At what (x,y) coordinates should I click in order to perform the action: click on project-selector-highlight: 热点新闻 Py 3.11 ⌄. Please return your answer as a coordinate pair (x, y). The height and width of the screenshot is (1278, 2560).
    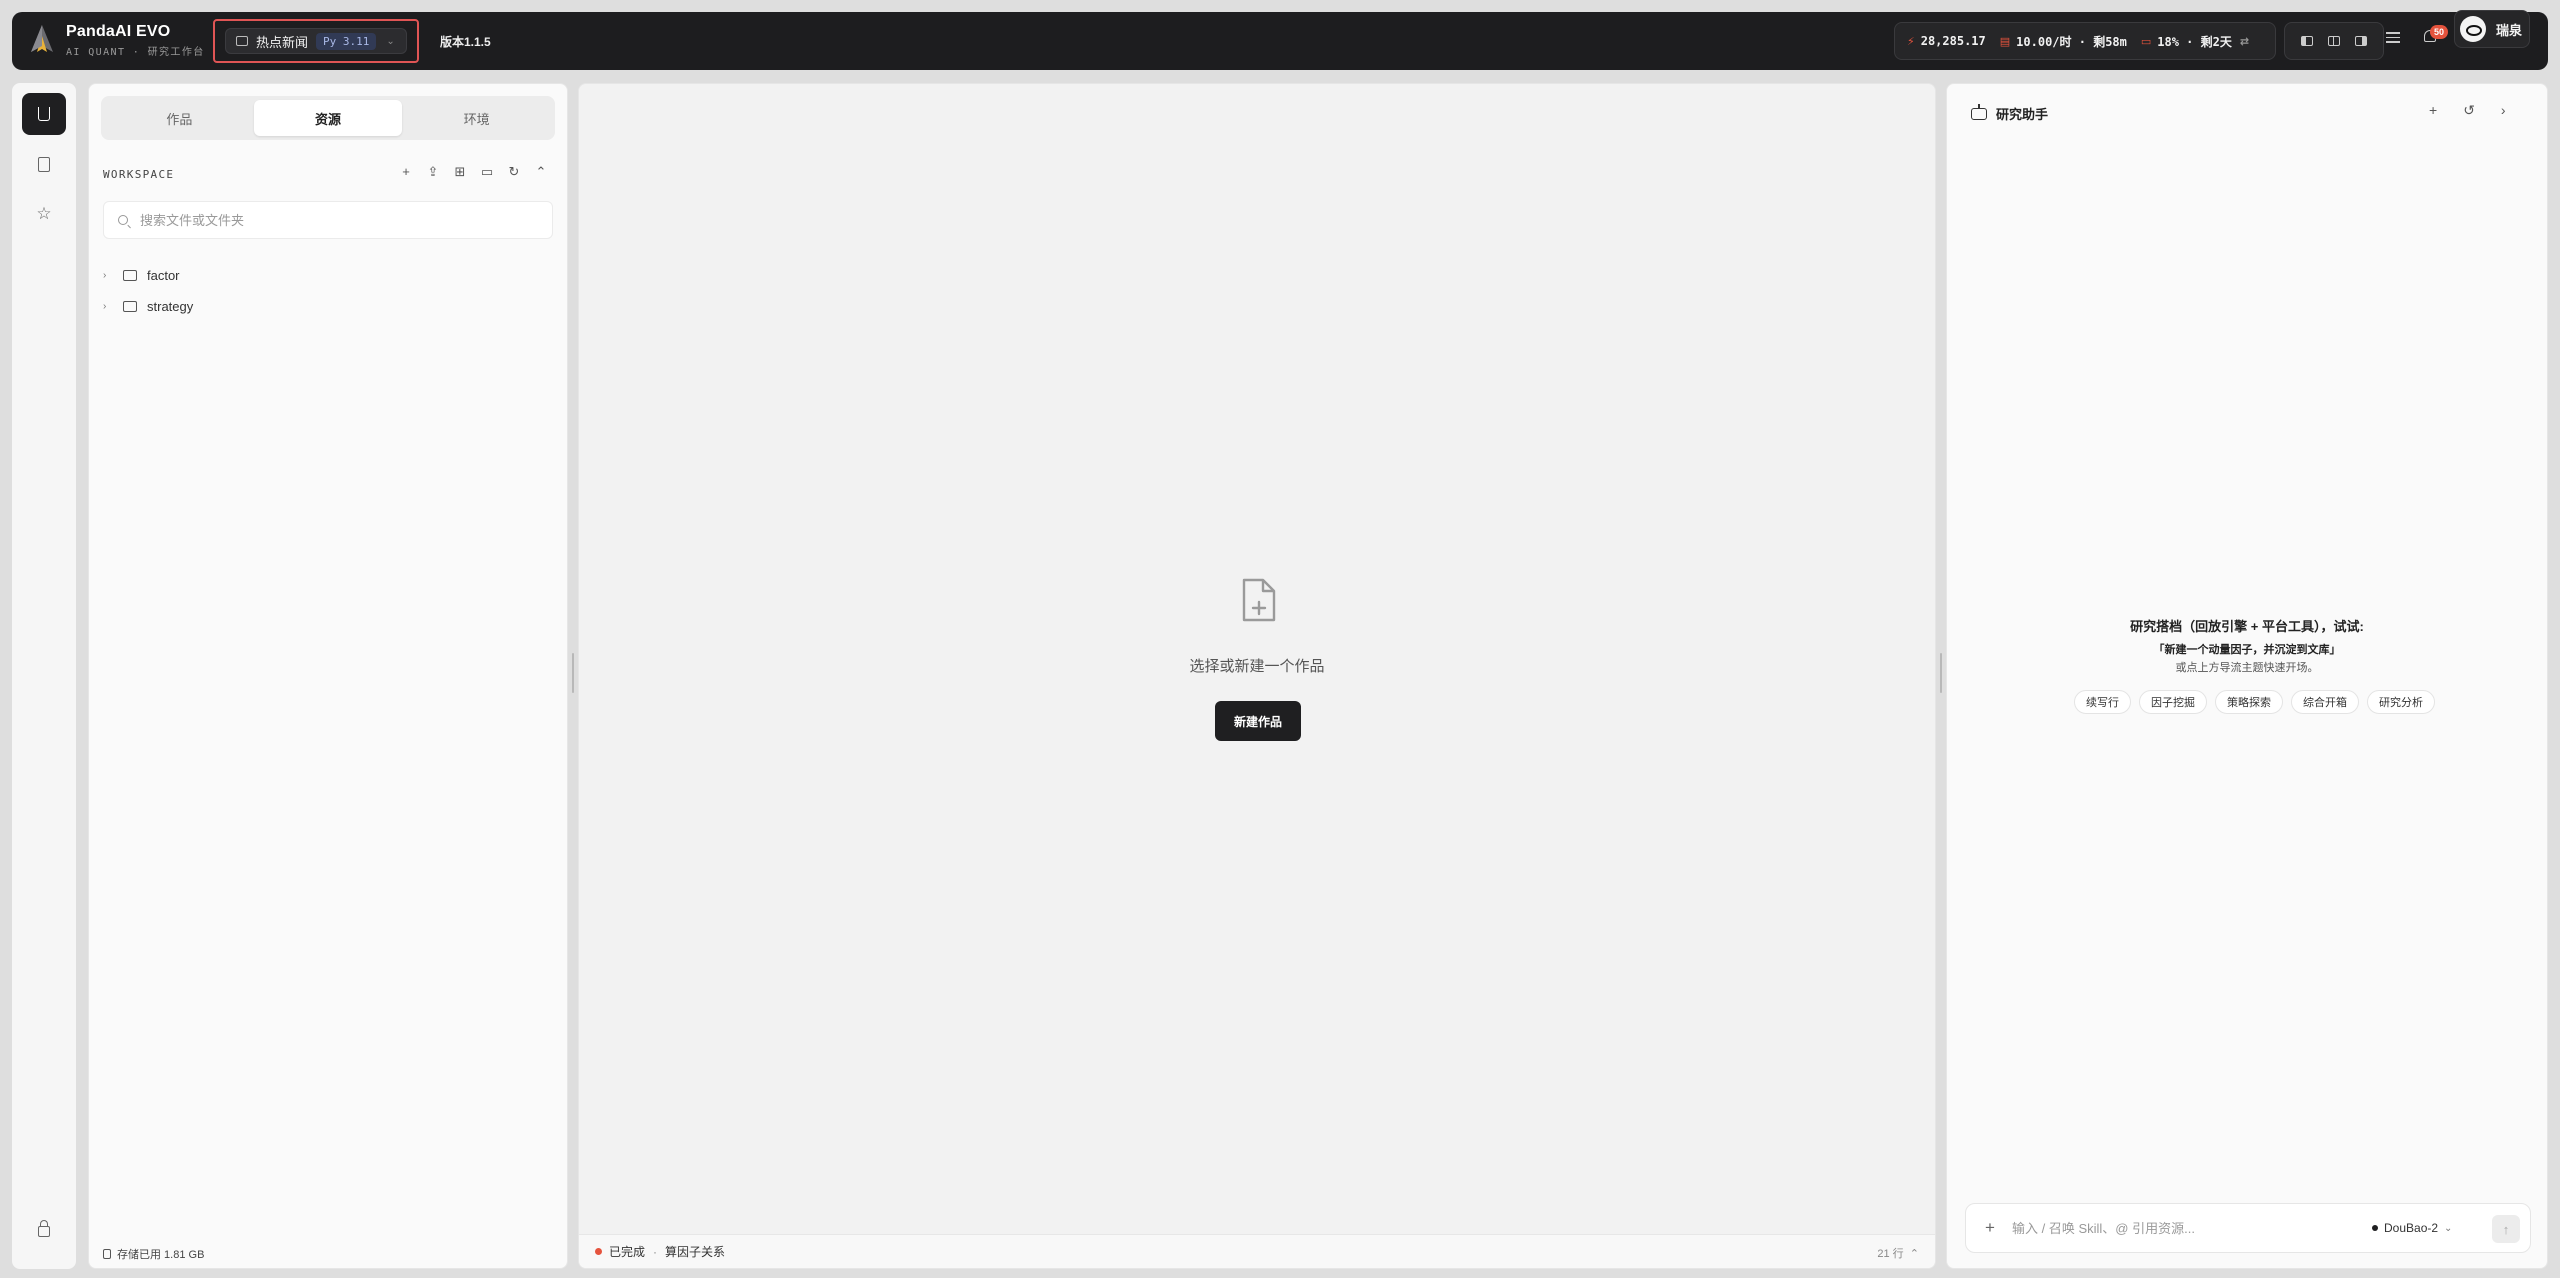
    Looking at the image, I should click on (316, 41).